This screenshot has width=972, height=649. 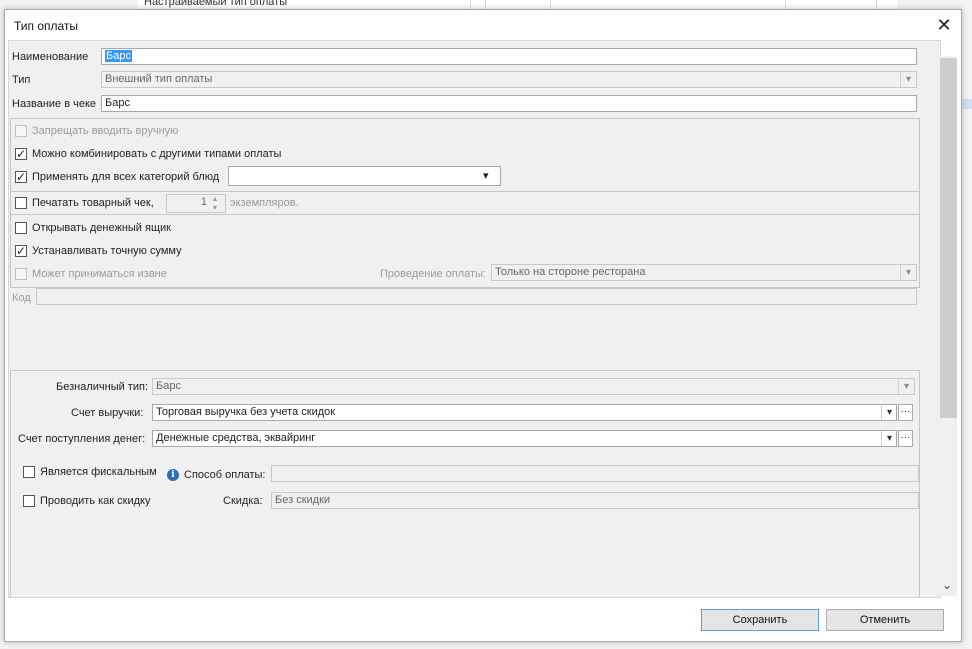 What do you see at coordinates (246, 412) in the screenshot?
I see `revenue-account-value: Торговая выручка без учета скидок` at bounding box center [246, 412].